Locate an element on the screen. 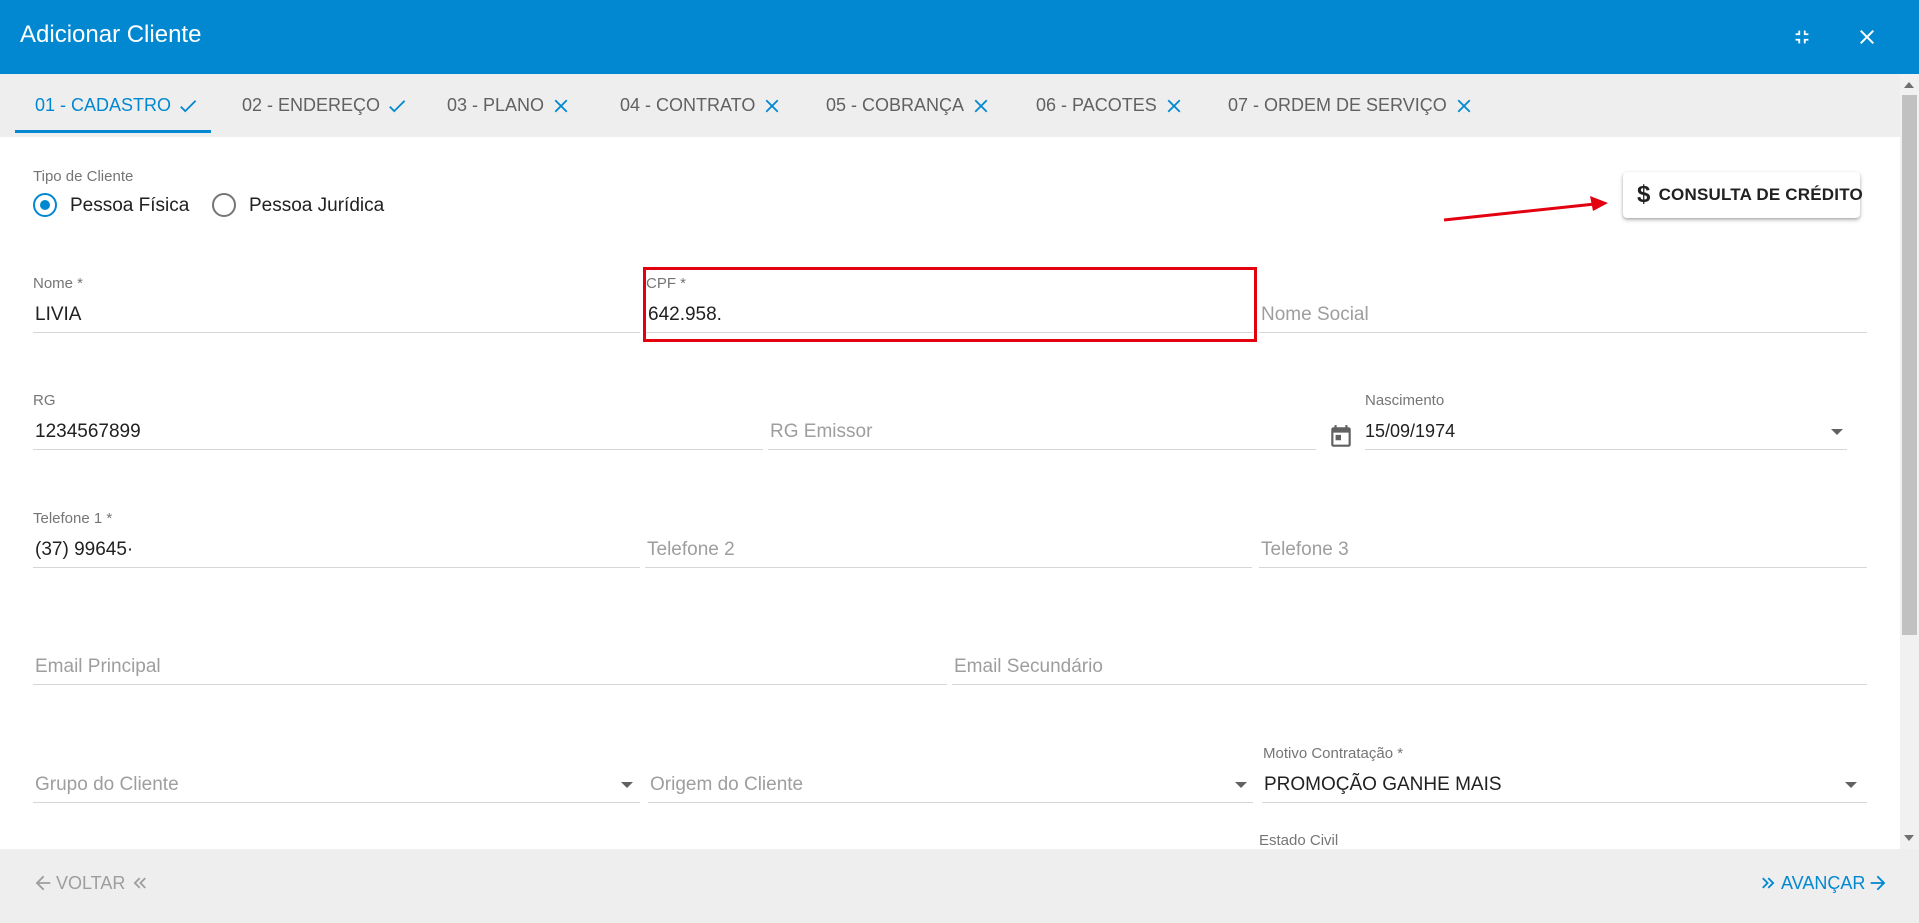 The image size is (1919, 923). rg-emissor-underline is located at coordinates (1042, 449).